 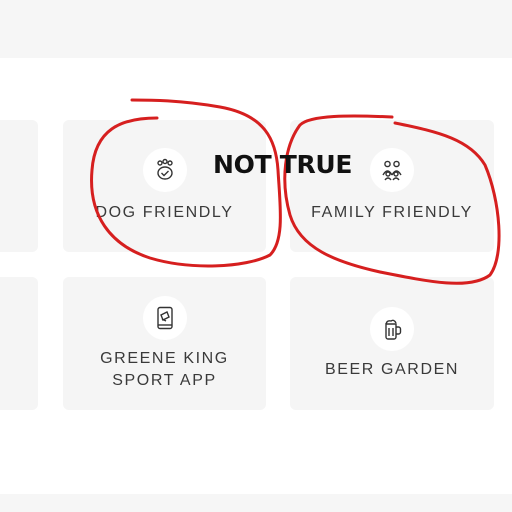 I want to click on amenity-tile-sport-app: GREENE KING SPORT APP, so click(x=164, y=343).